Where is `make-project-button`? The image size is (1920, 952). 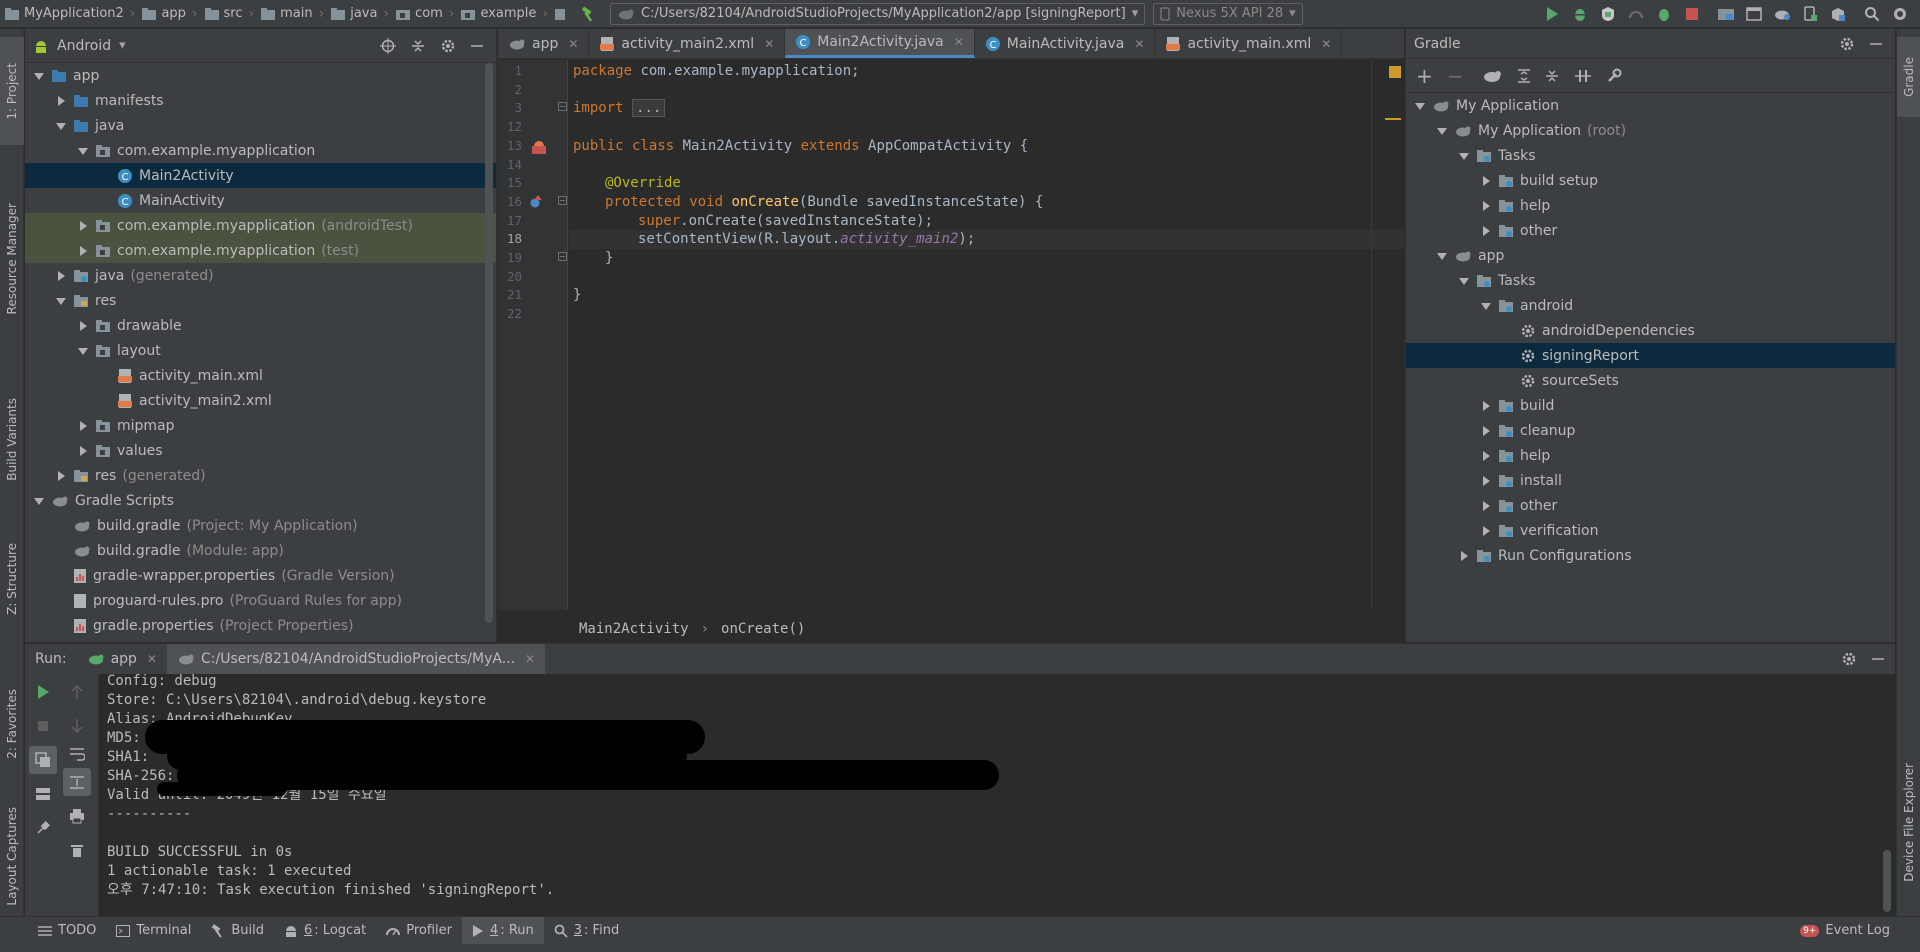
make-project-button is located at coordinates (588, 14).